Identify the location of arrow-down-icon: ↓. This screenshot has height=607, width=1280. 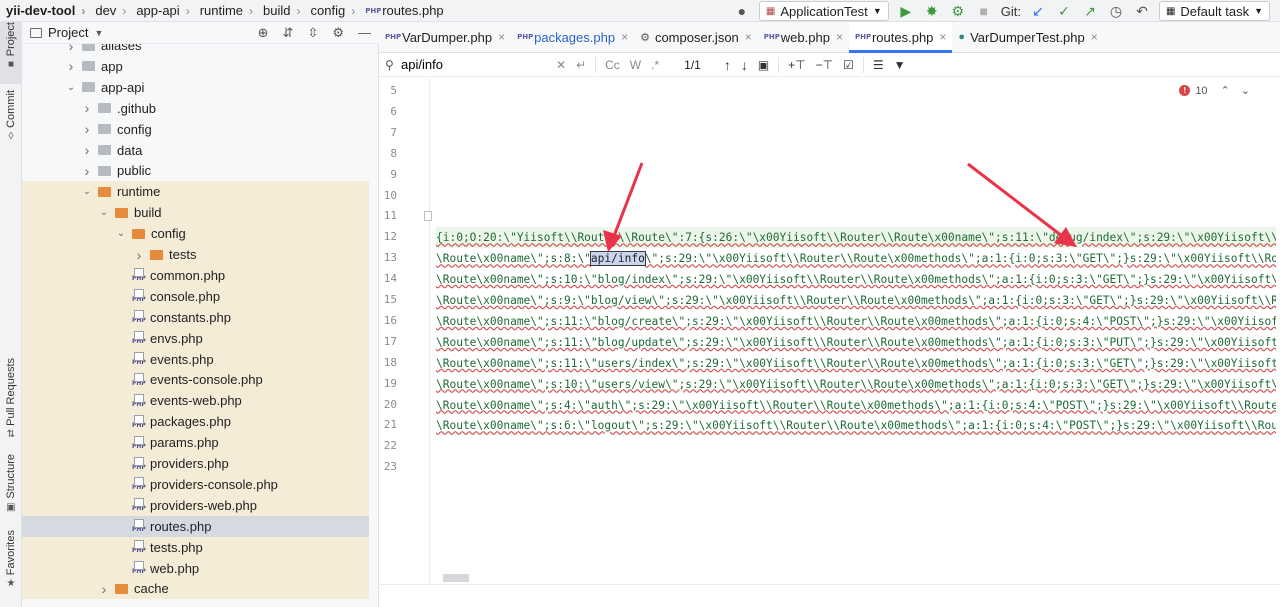
(744, 65).